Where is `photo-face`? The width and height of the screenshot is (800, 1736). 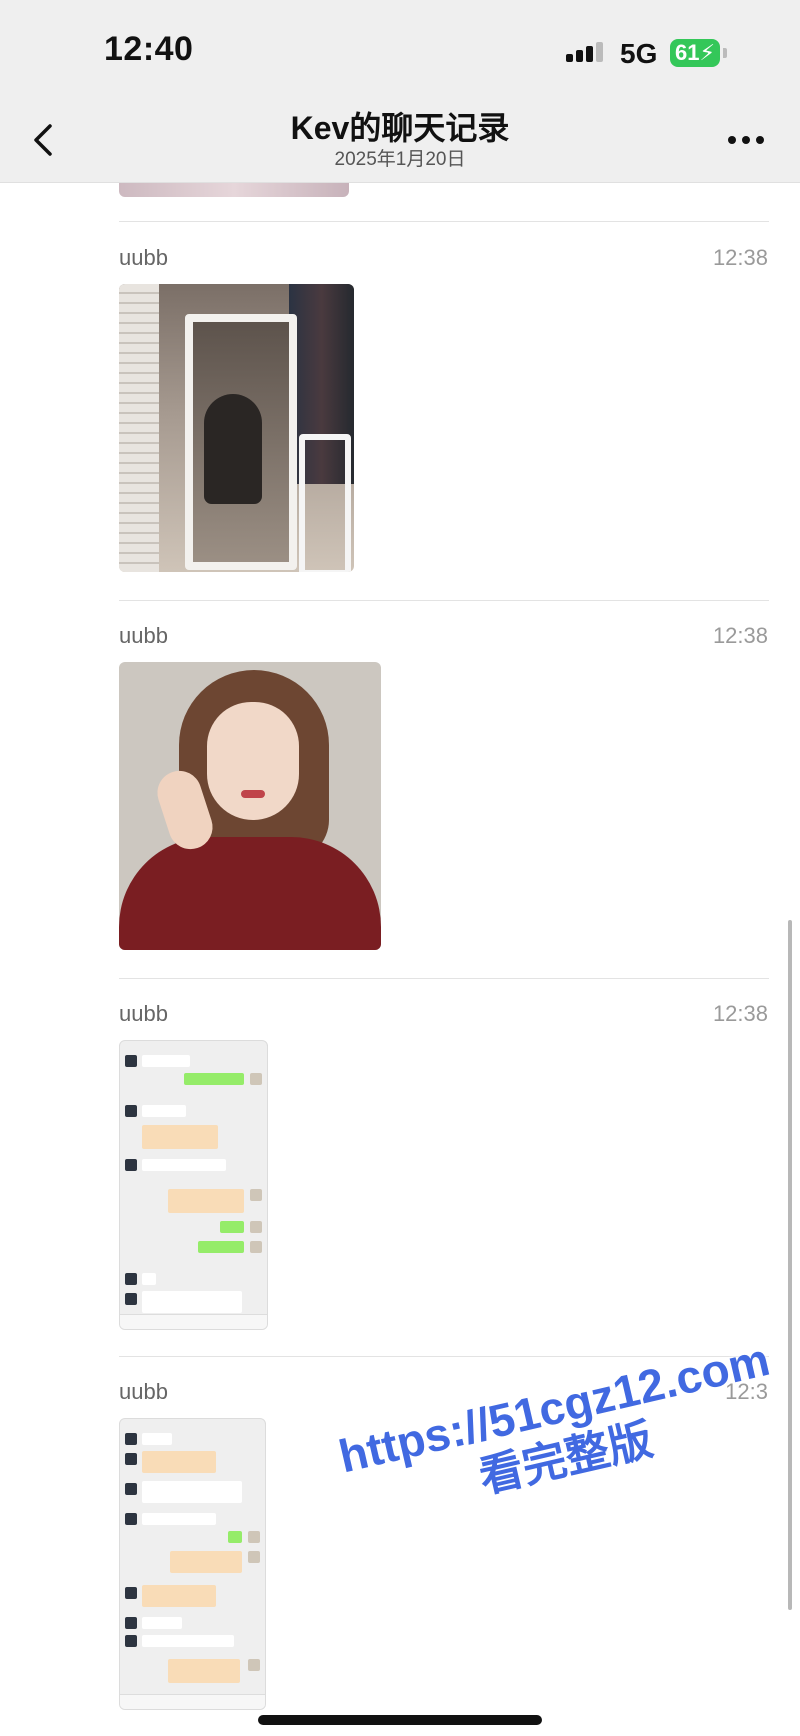
photo-face is located at coordinates (253, 761).